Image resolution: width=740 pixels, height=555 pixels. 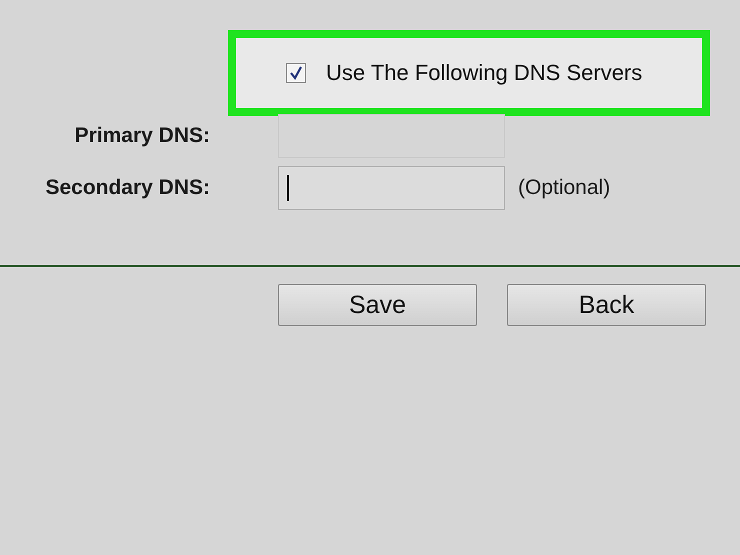 I want to click on check-icon, so click(x=296, y=73).